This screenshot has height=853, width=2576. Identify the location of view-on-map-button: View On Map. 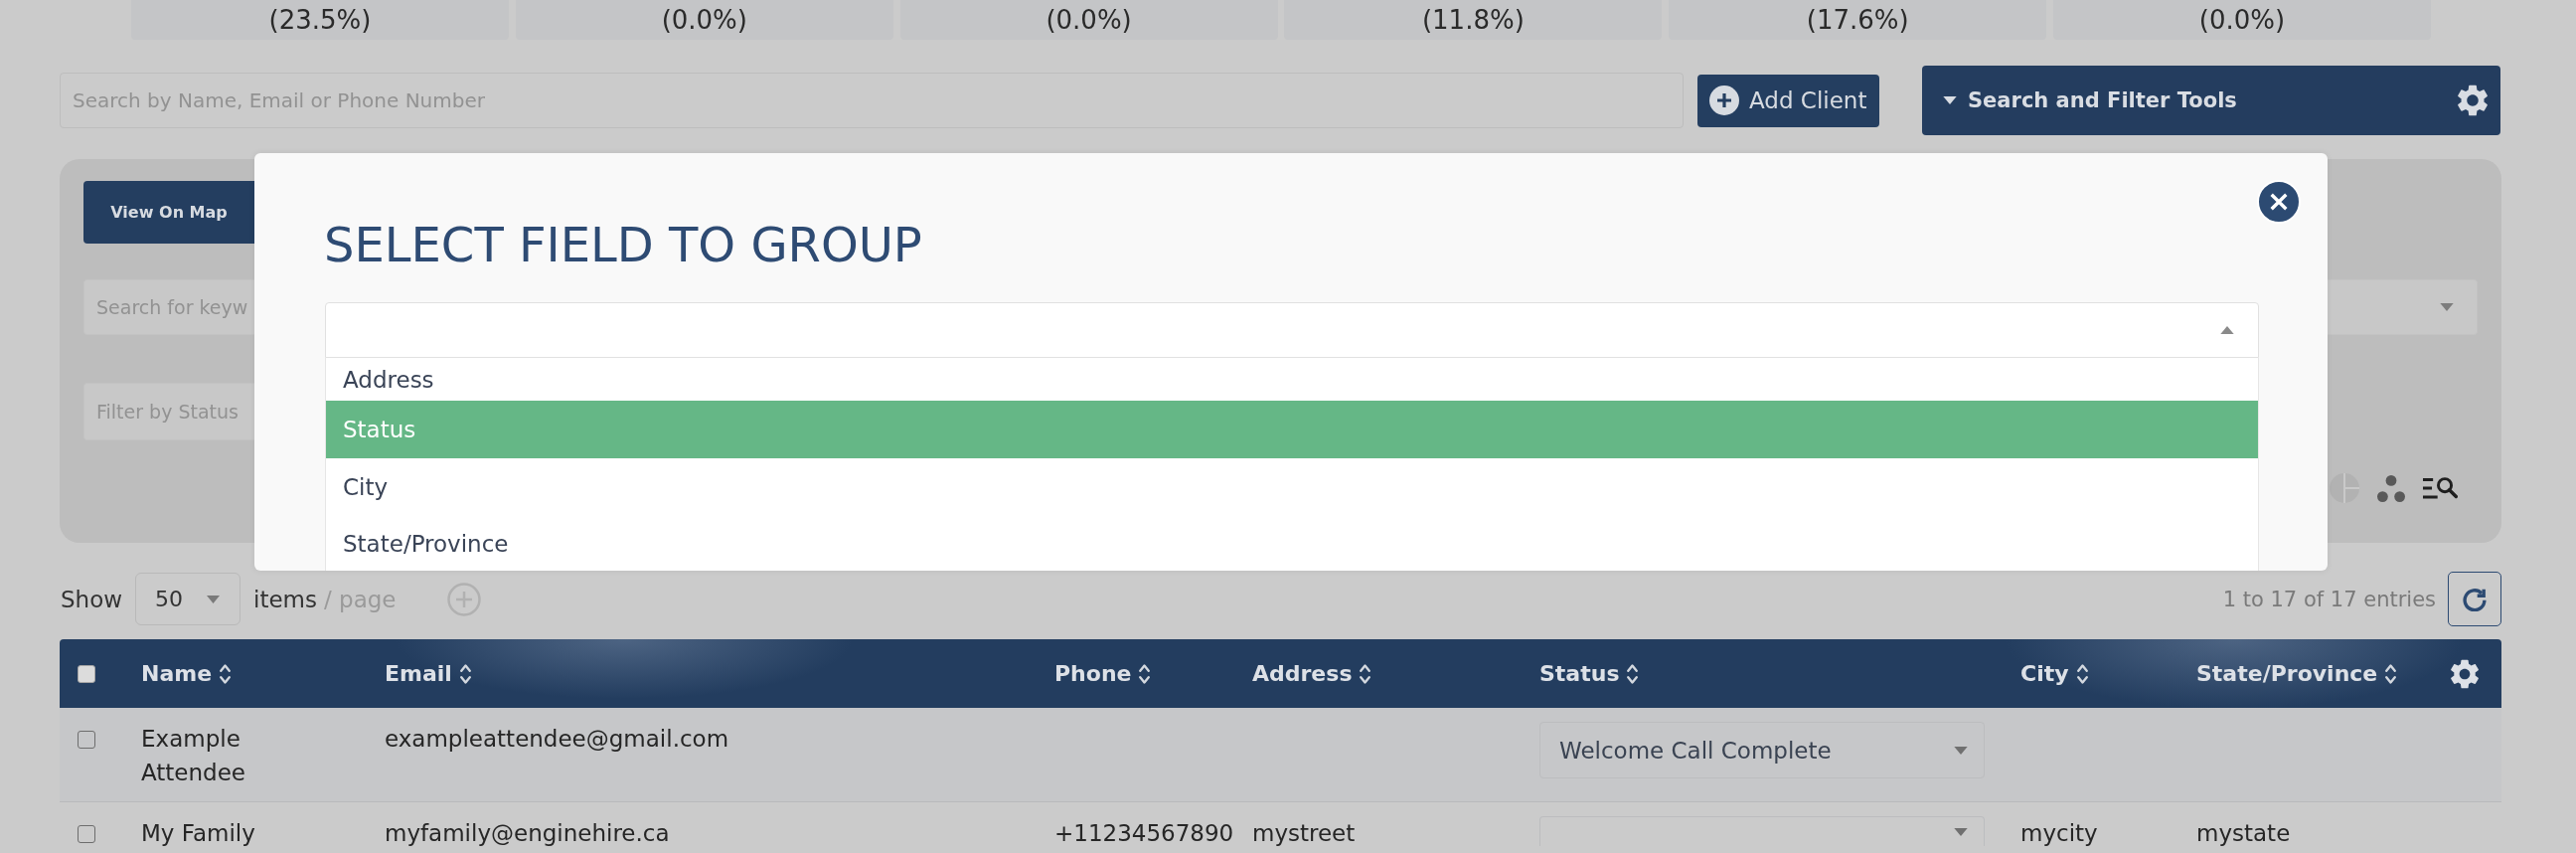
(168, 213).